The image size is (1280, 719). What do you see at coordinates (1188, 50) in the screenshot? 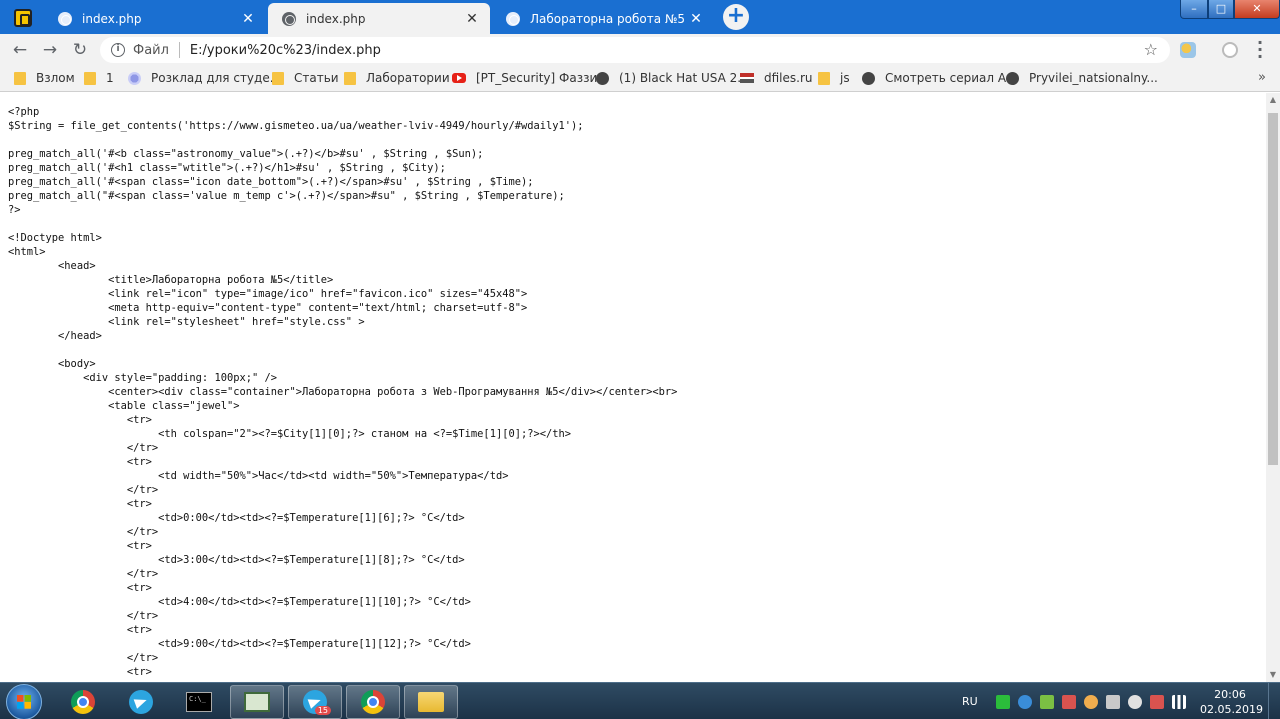
I see `extension-icon` at bounding box center [1188, 50].